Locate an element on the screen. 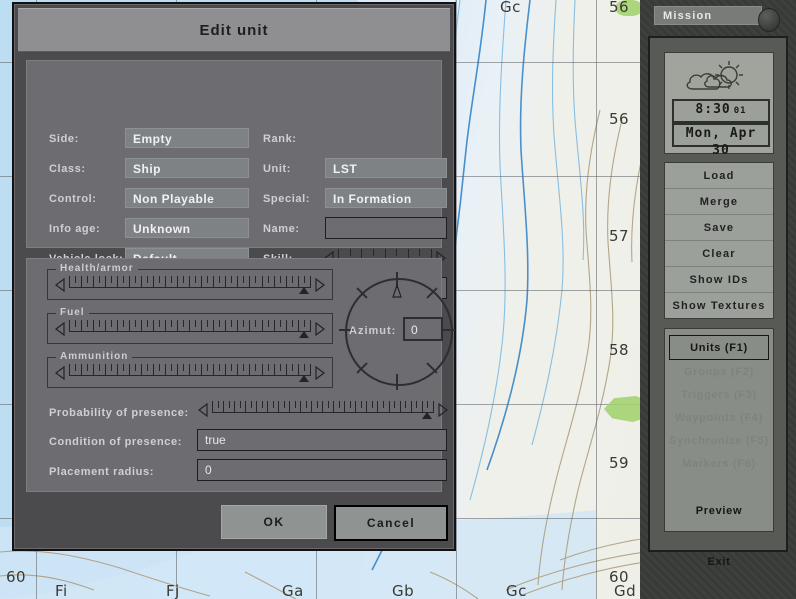 The width and height of the screenshot is (796, 599). class-combo: Ship is located at coordinates (187, 168).